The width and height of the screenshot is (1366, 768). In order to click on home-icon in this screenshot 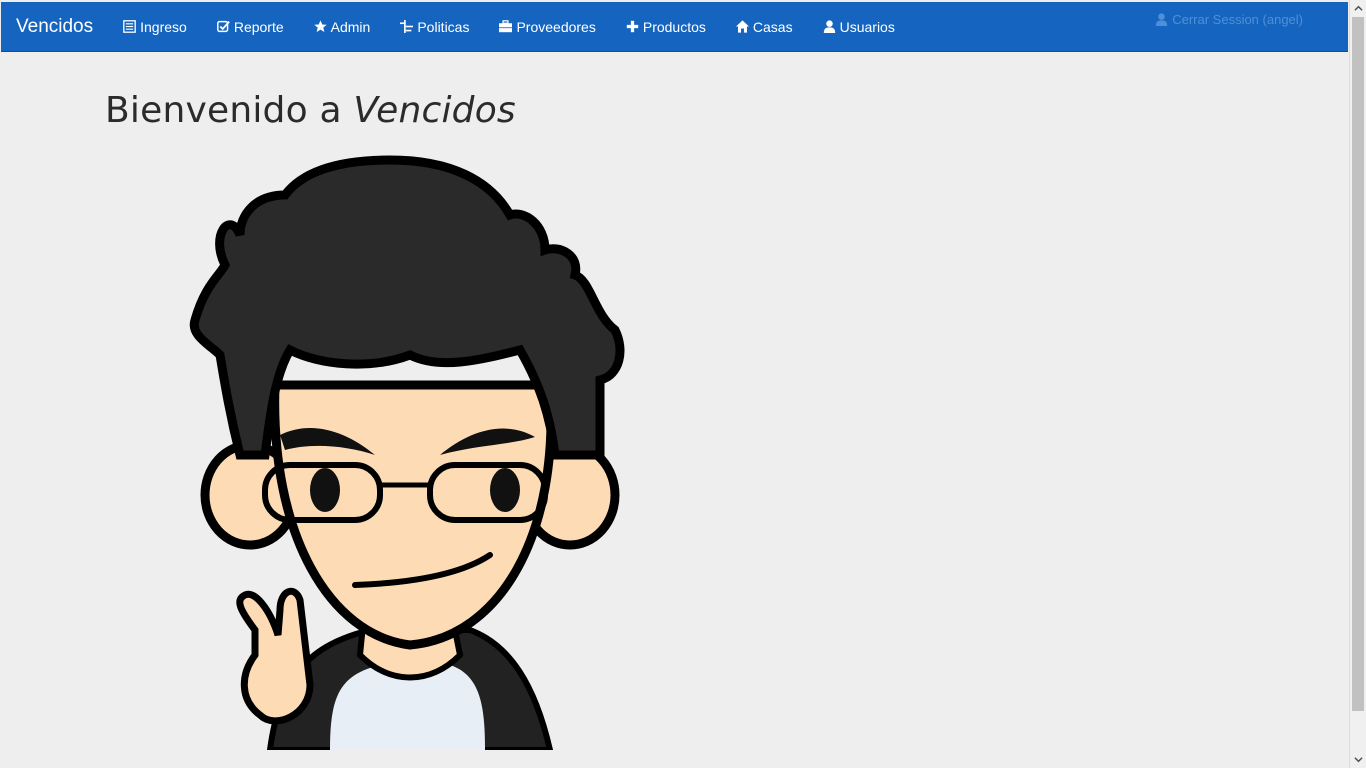, I will do `click(742, 26)`.